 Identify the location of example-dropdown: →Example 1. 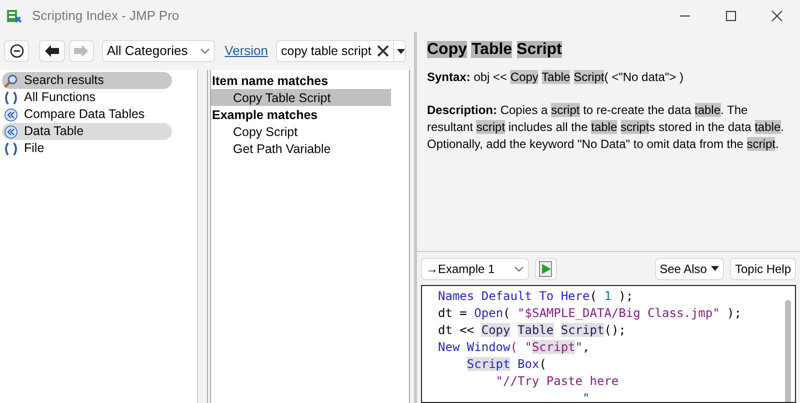
(475, 269).